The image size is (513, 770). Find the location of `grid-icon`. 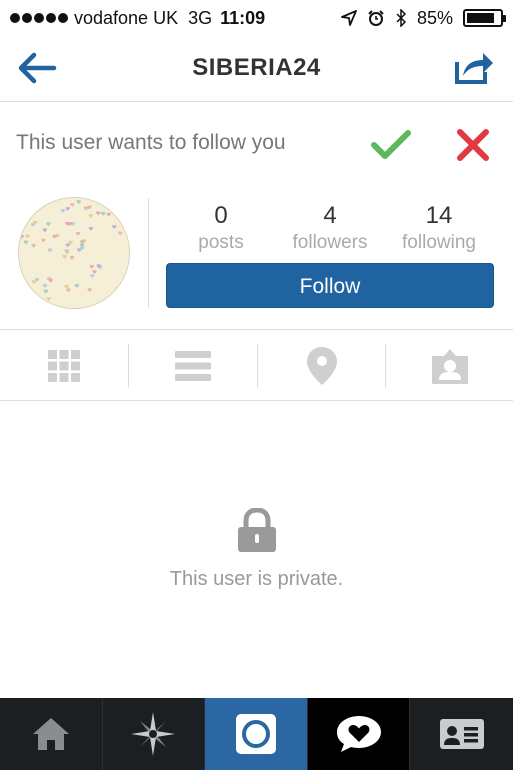

grid-icon is located at coordinates (64, 366).